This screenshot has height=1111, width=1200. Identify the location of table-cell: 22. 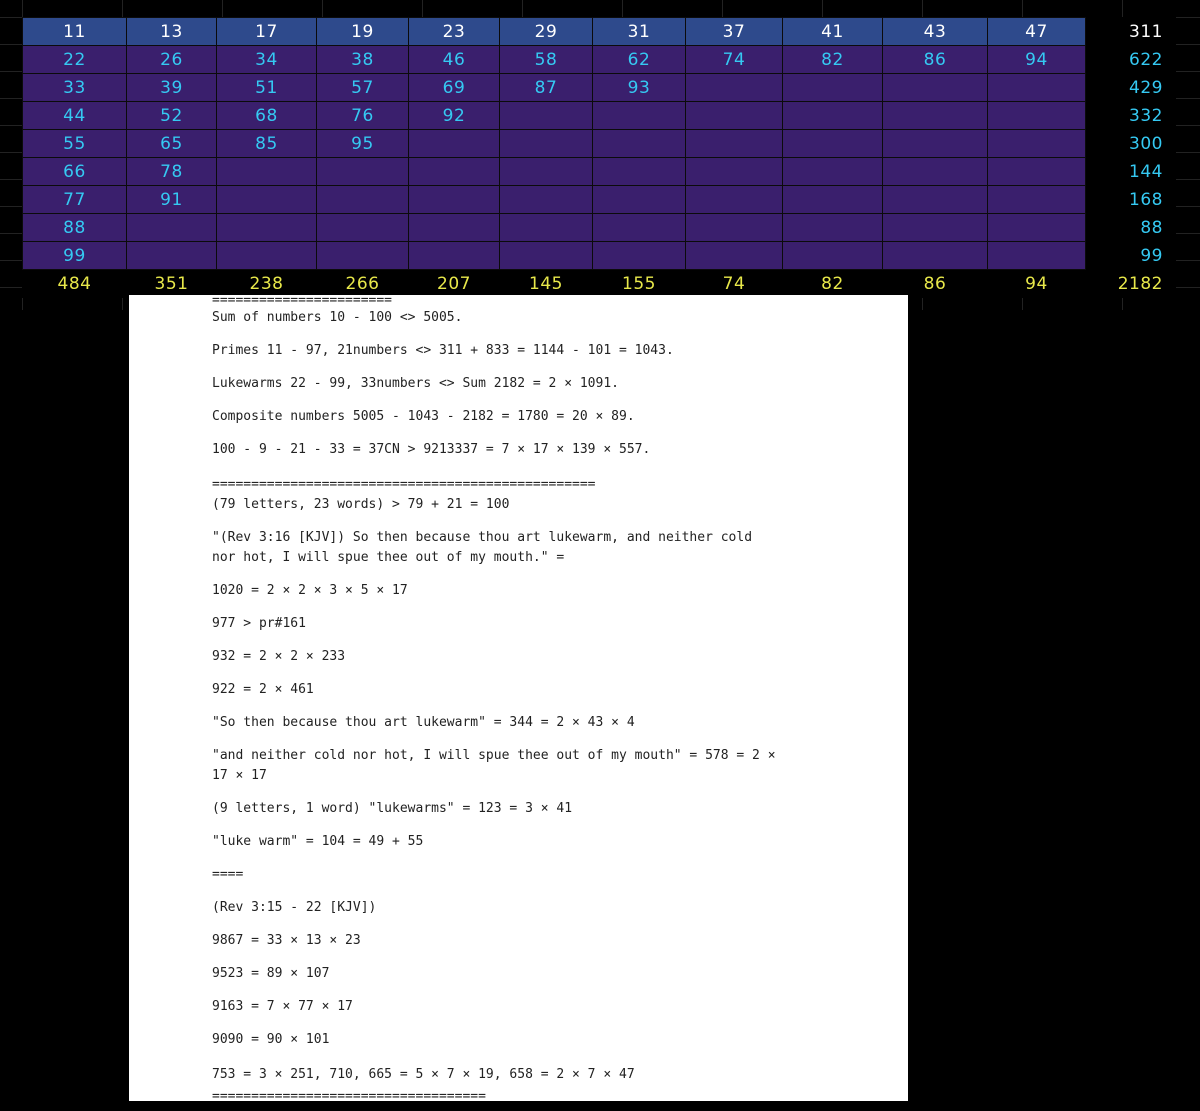
(74, 59).